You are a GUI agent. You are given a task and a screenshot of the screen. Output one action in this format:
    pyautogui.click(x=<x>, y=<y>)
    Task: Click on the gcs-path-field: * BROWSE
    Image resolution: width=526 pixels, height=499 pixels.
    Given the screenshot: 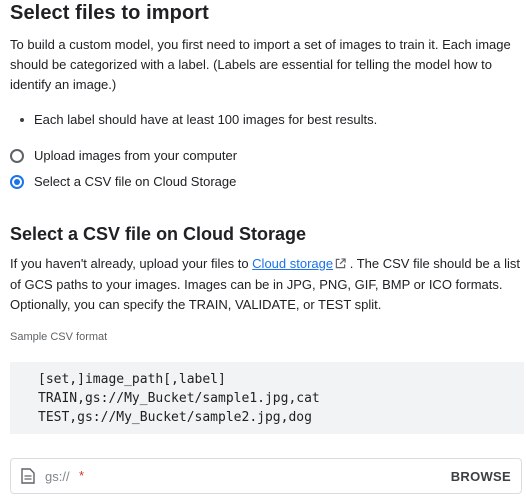 What is the action you would take?
    pyautogui.click(x=266, y=476)
    